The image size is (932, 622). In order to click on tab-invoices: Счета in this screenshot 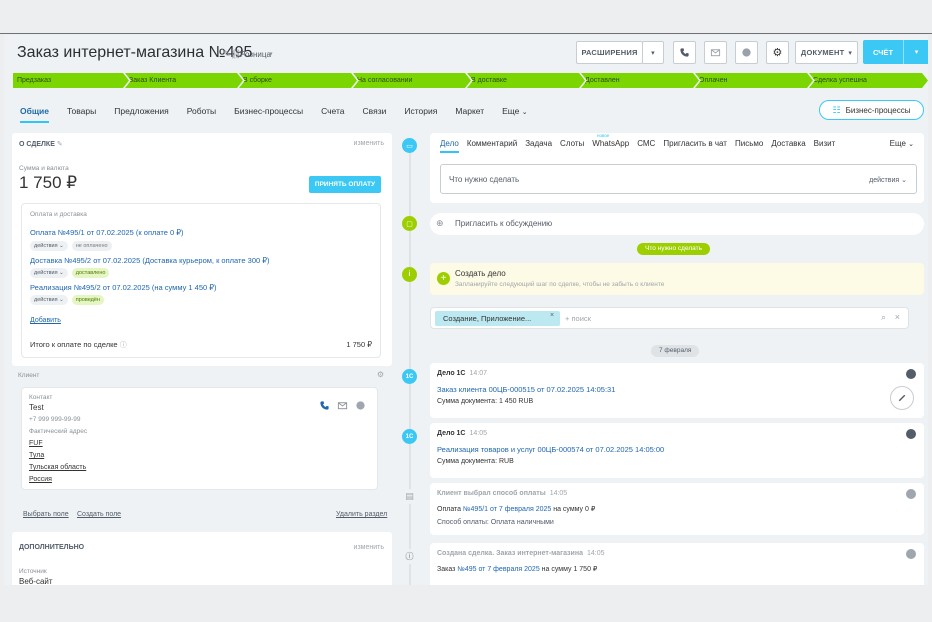, I will do `click(332, 113)`.